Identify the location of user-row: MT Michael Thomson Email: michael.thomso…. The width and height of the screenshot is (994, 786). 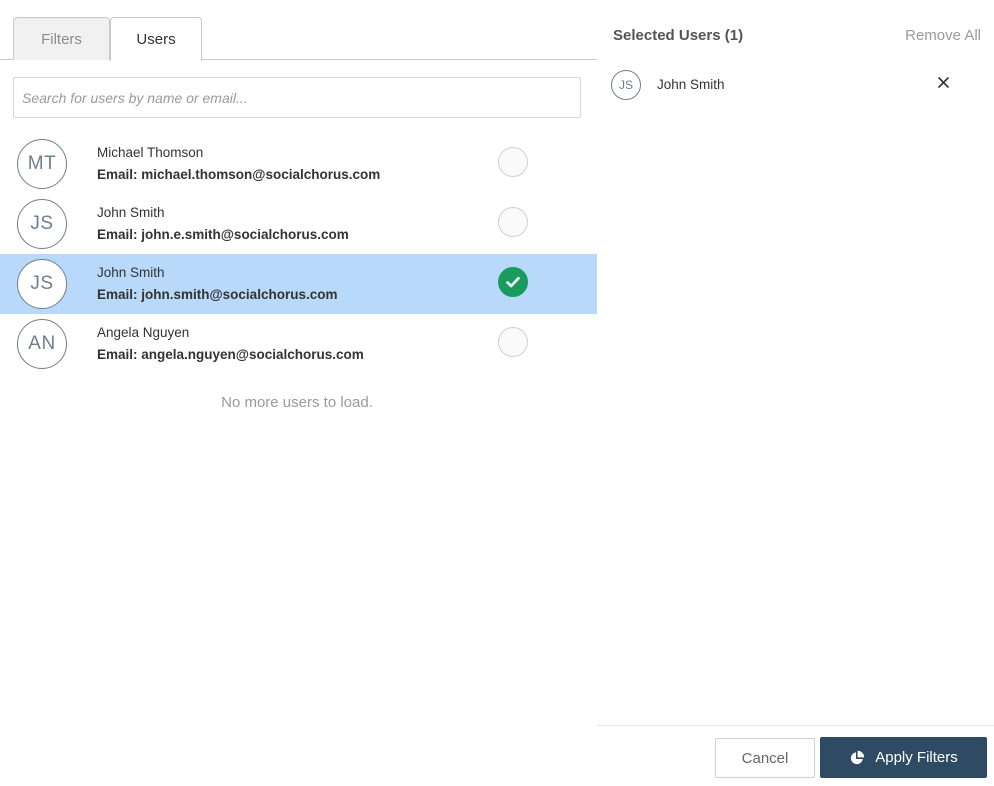
(298, 164).